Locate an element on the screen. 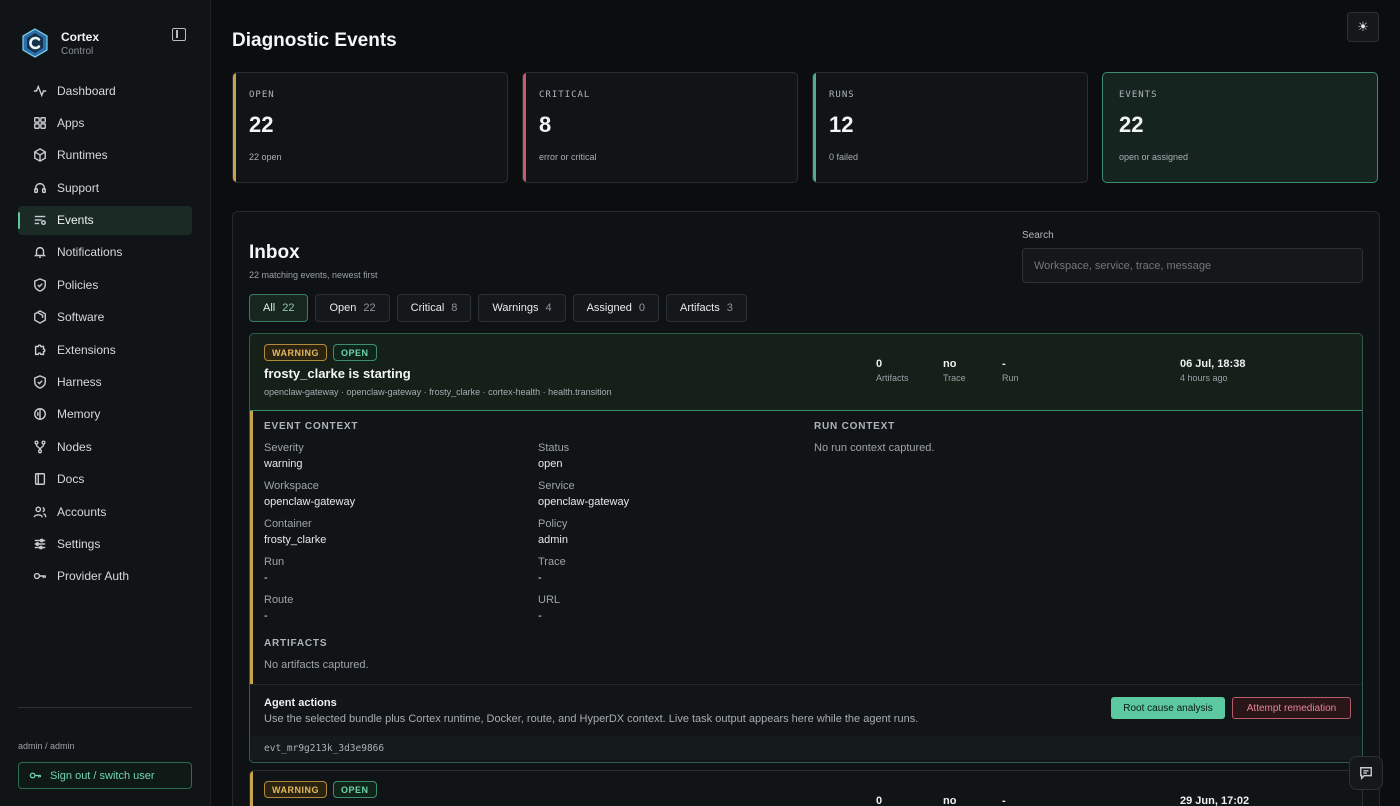 This screenshot has height=806, width=1400. stat-label: CRITICAL is located at coordinates (565, 95).